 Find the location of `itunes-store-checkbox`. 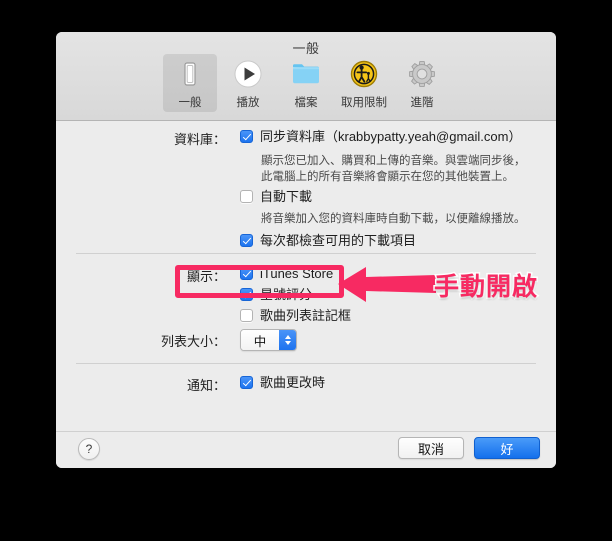

itunes-store-checkbox is located at coordinates (246, 273).